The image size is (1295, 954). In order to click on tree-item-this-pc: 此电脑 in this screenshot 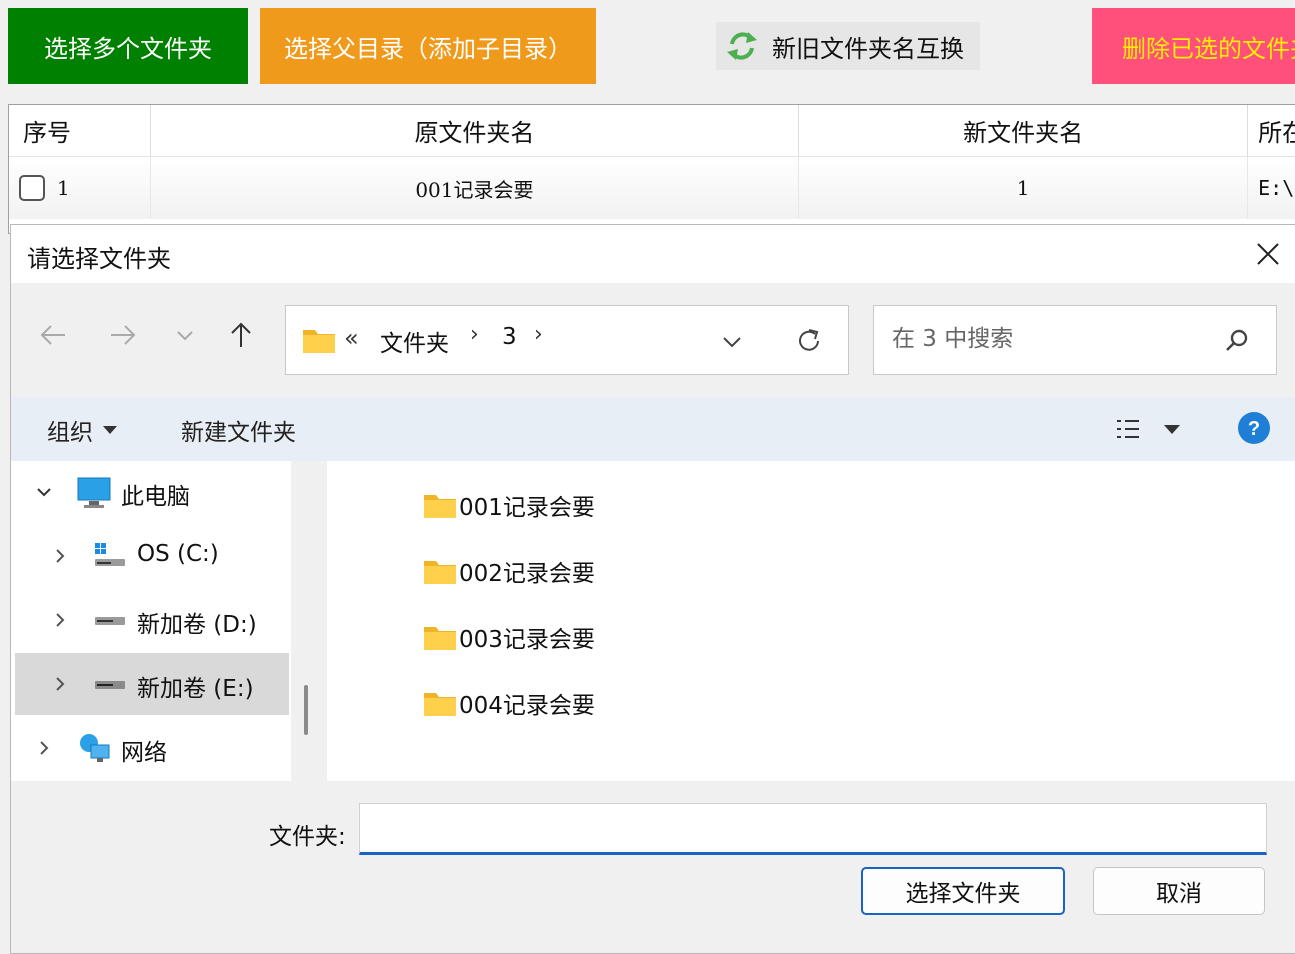, I will do `click(152, 492)`.